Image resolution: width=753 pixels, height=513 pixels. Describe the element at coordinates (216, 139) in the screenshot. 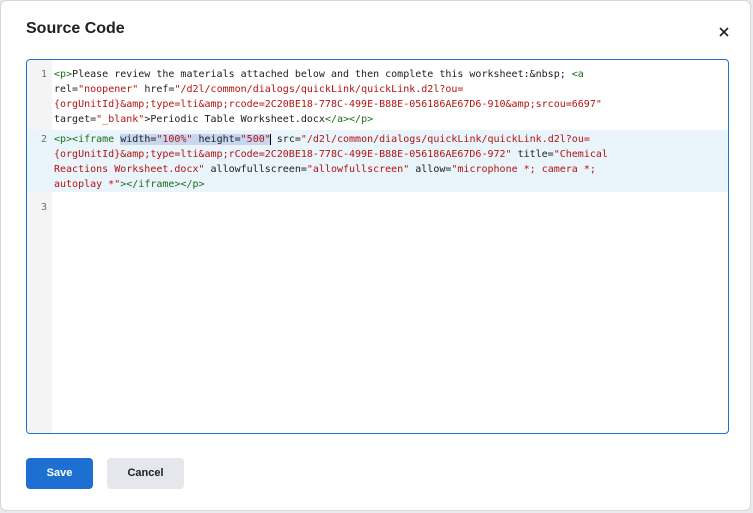

I see `code-token: height=` at that location.